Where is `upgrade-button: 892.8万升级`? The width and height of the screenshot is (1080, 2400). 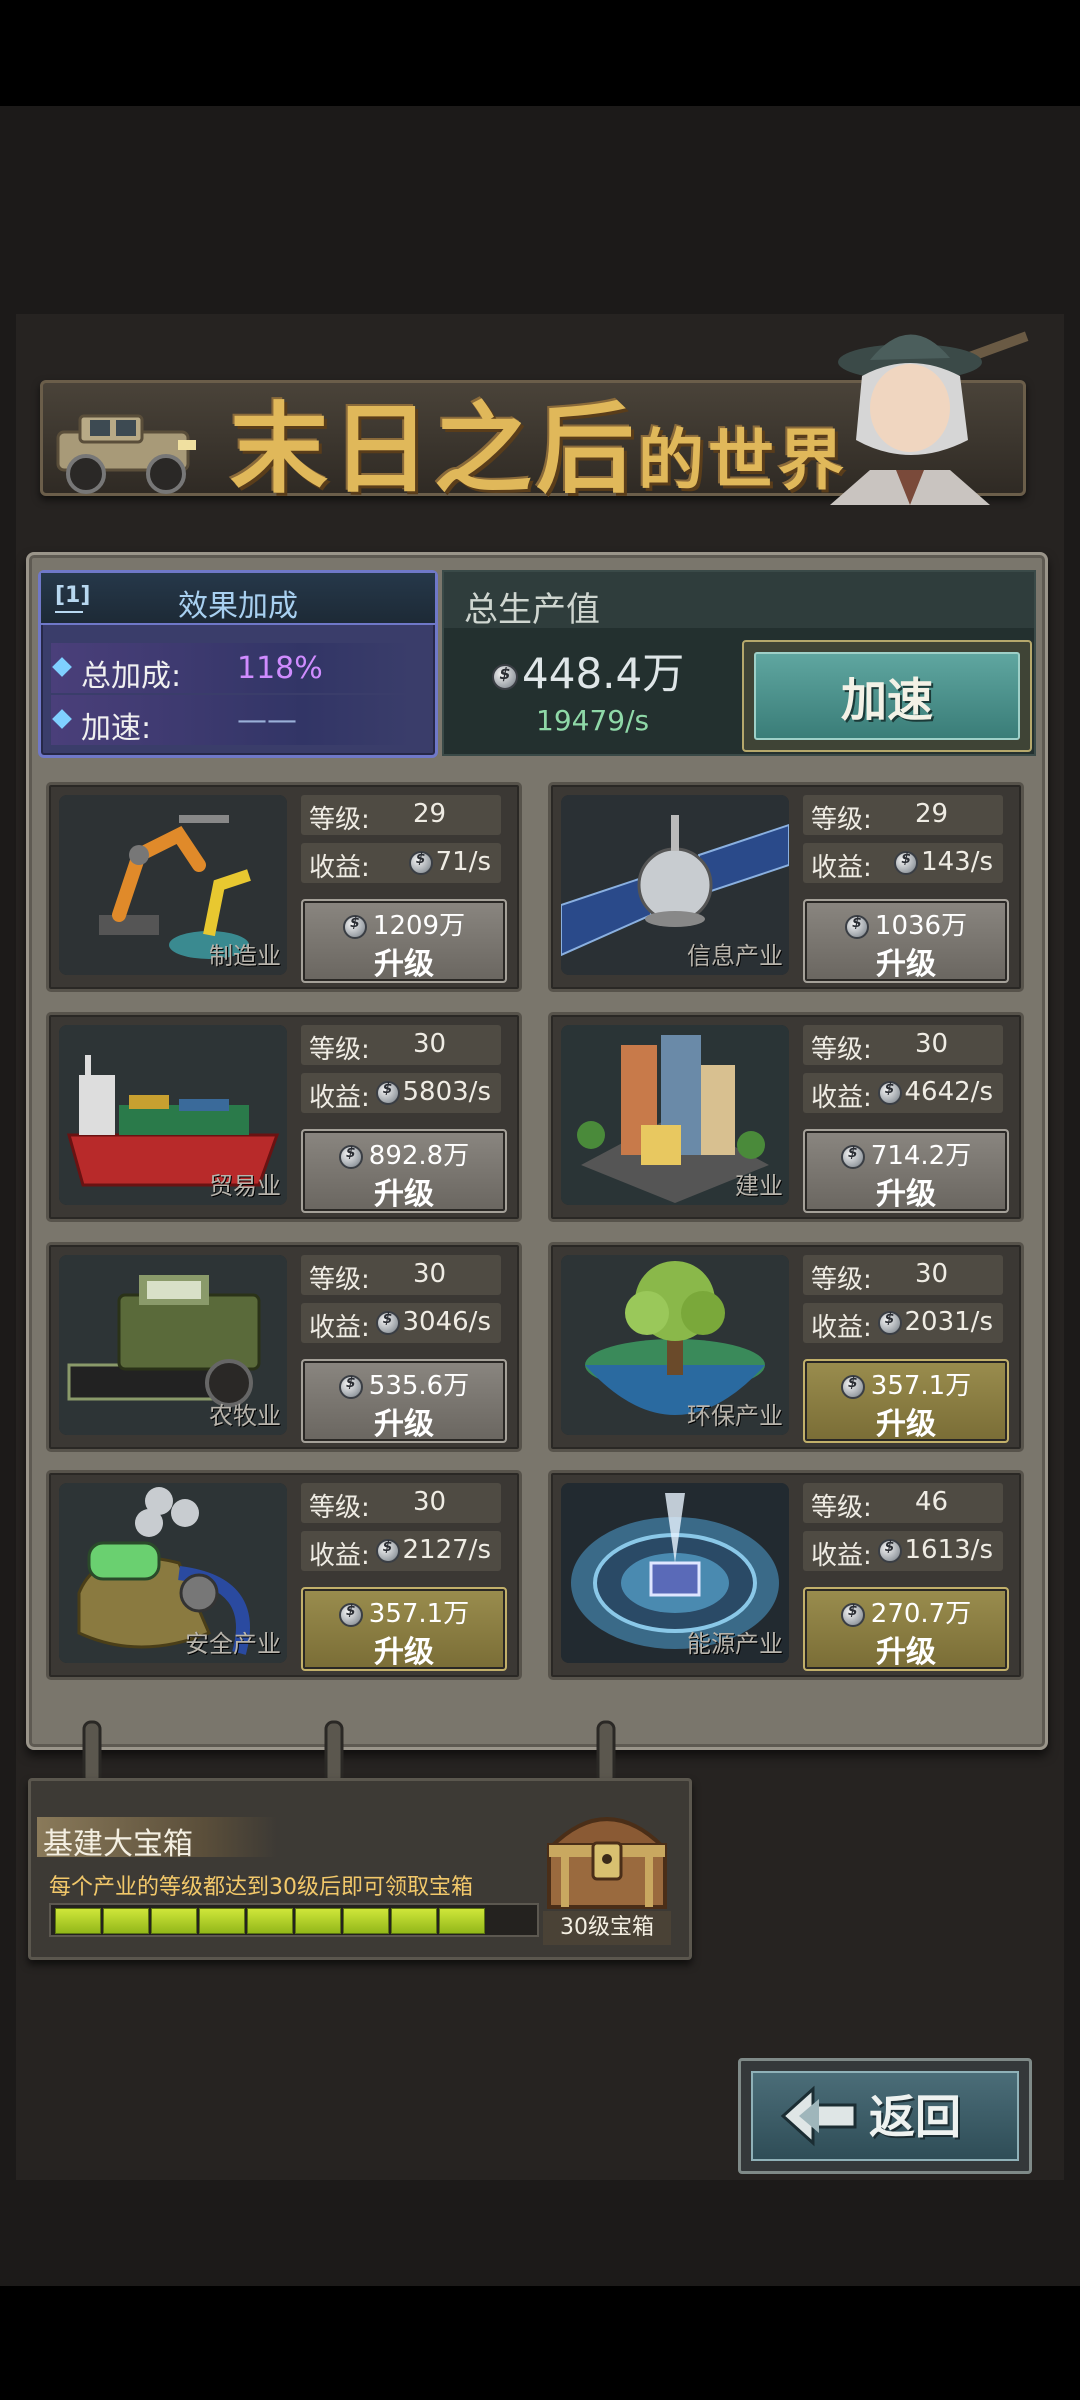 upgrade-button: 892.8万升级 is located at coordinates (404, 1171).